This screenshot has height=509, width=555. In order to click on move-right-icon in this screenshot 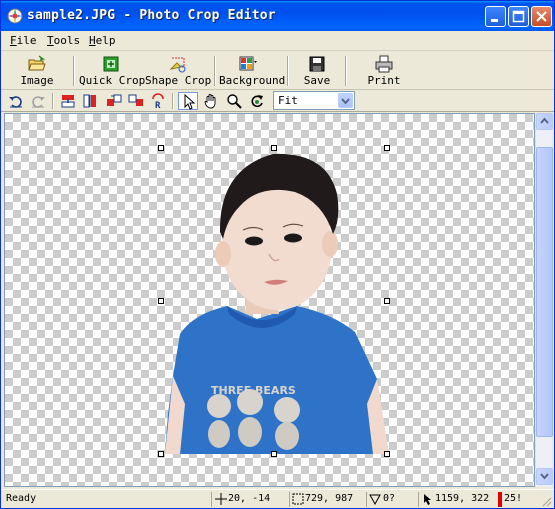, I will do `click(135, 100)`.